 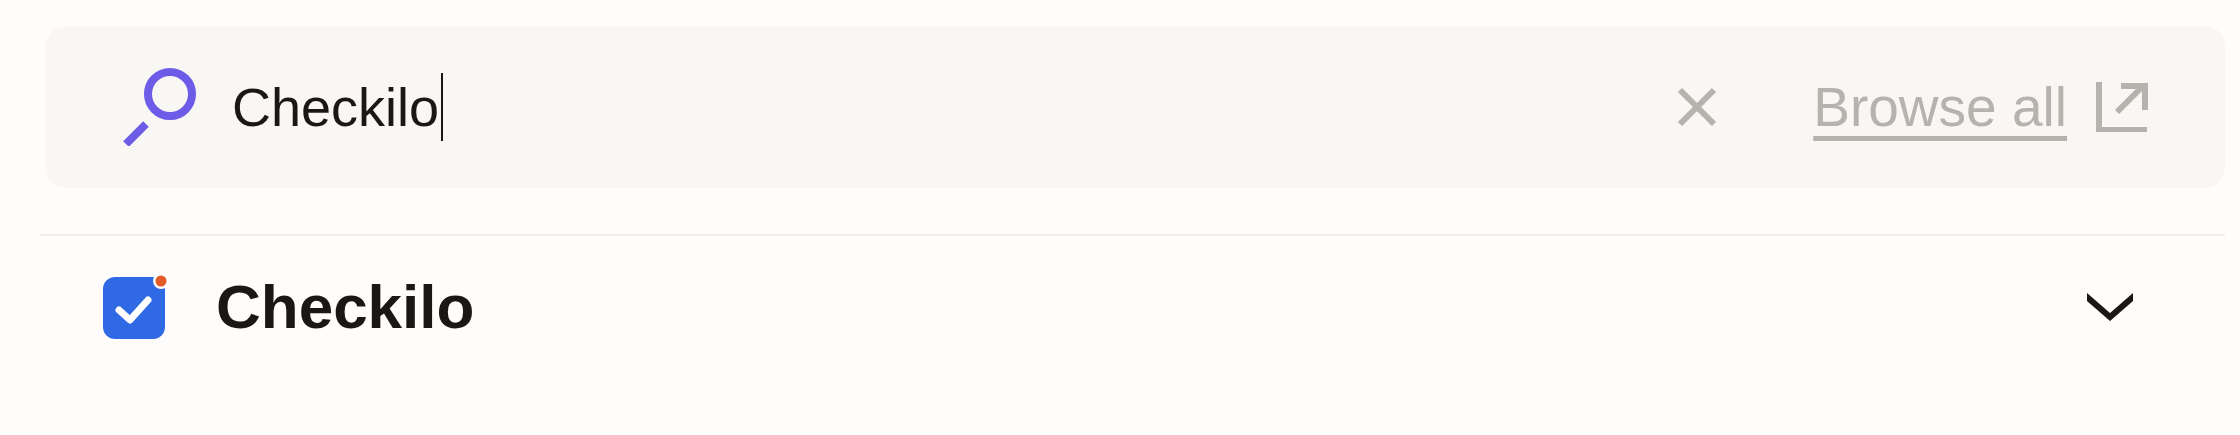 What do you see at coordinates (346, 306) in the screenshot?
I see `app-name: Checkilo` at bounding box center [346, 306].